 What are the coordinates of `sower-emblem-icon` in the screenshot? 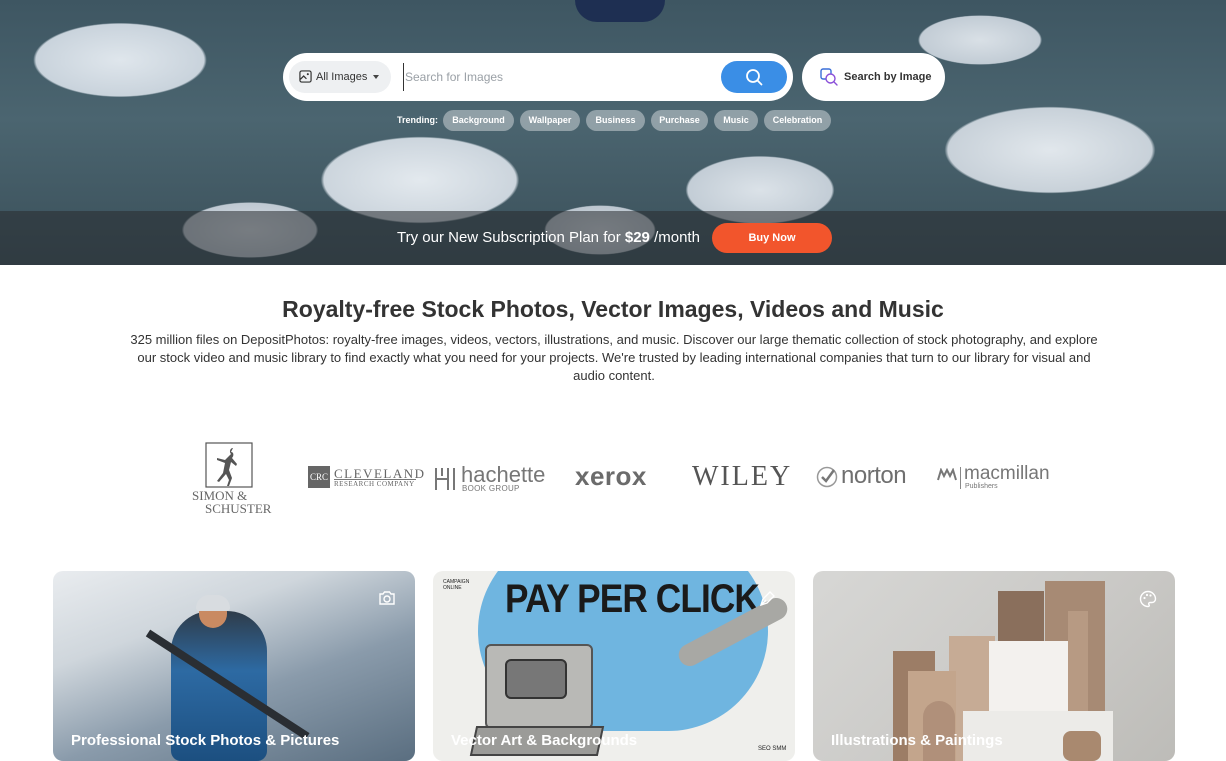 It's located at (229, 465).